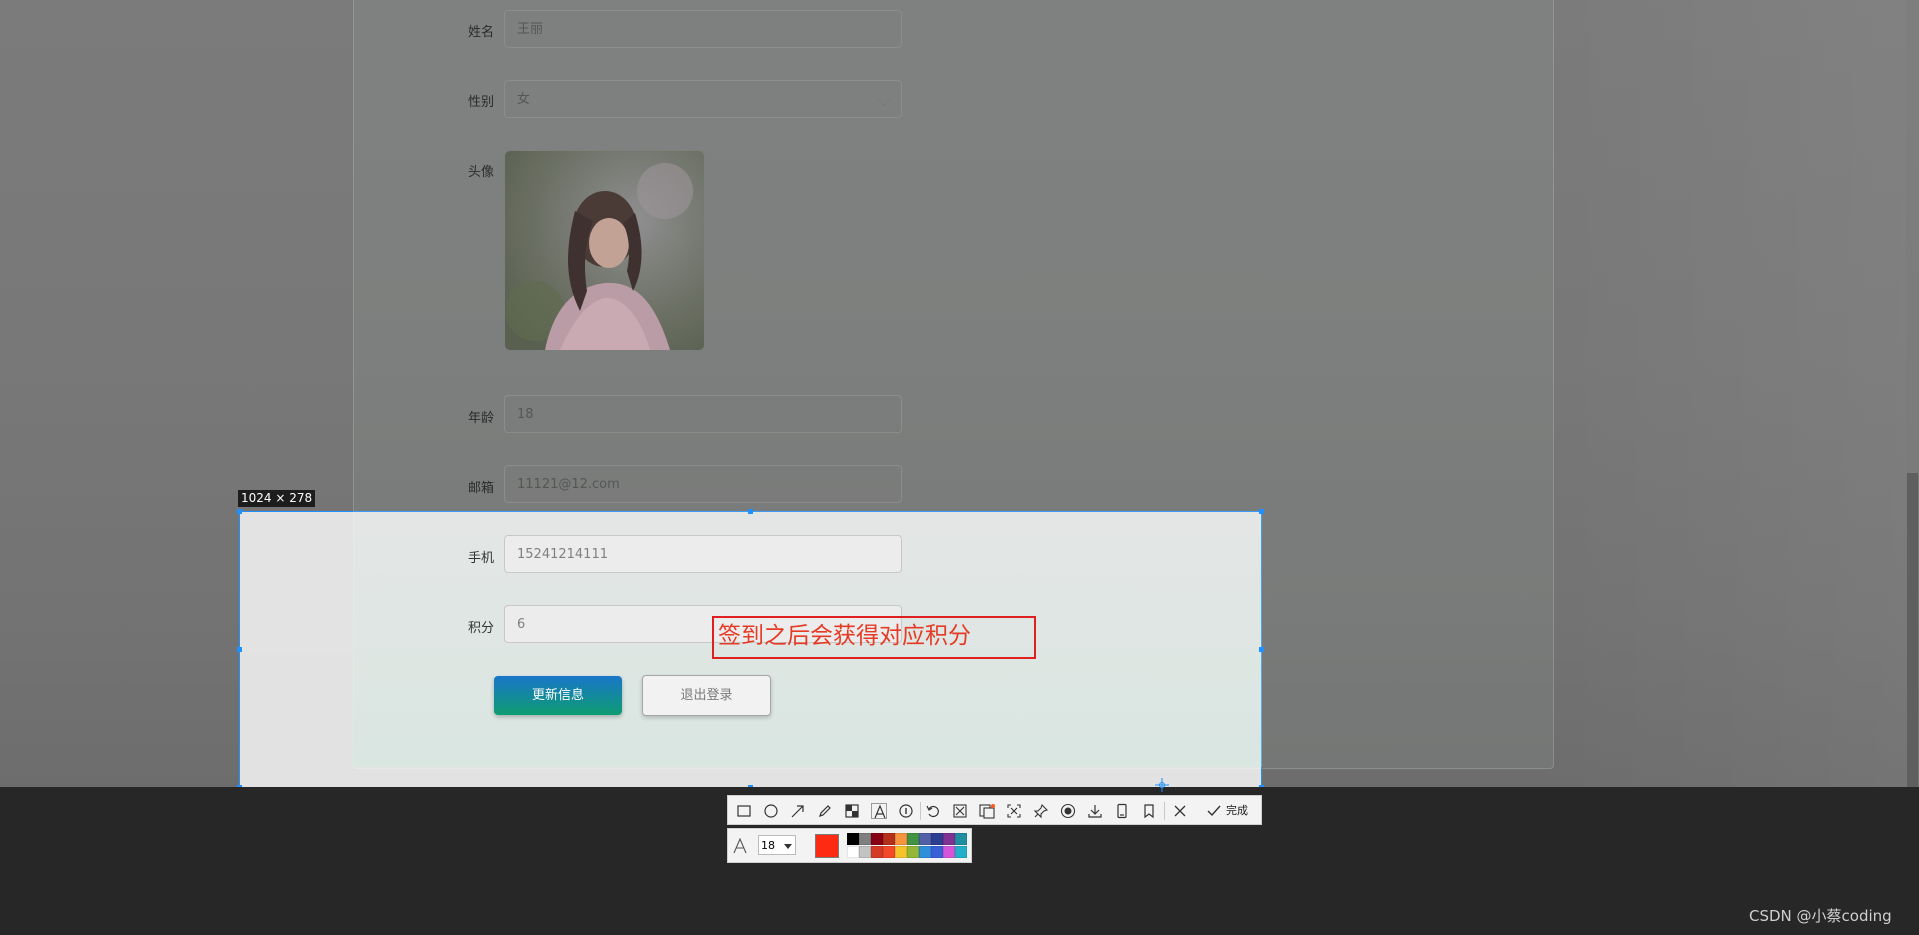 This screenshot has height=935, width=1919. What do you see at coordinates (906, 811) in the screenshot?
I see `number-icon` at bounding box center [906, 811].